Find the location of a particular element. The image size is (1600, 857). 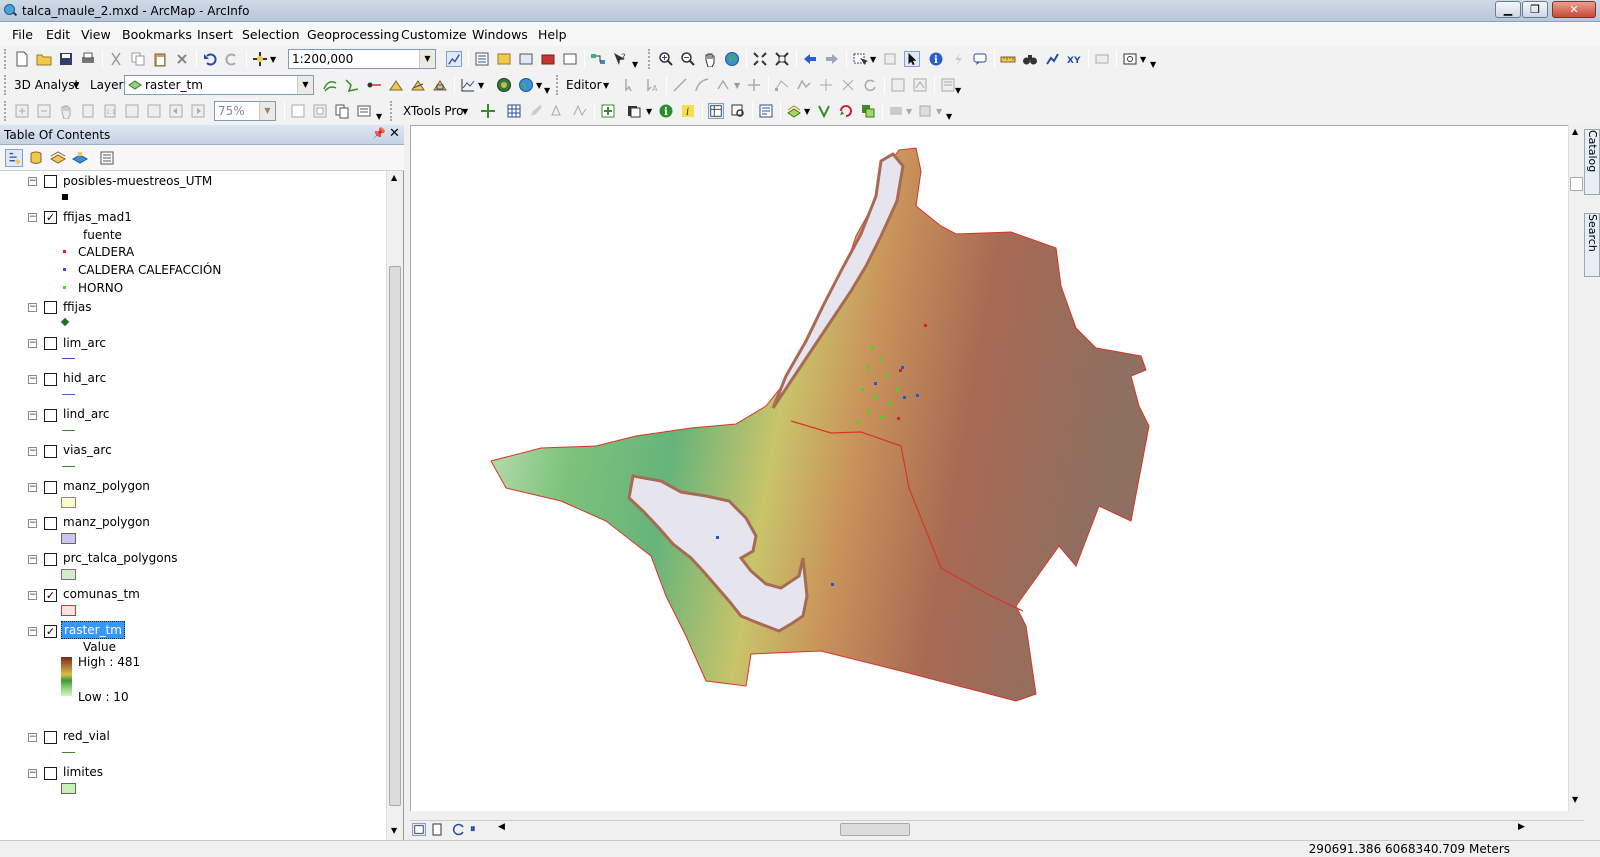

undo-icon is located at coordinates (210, 59).